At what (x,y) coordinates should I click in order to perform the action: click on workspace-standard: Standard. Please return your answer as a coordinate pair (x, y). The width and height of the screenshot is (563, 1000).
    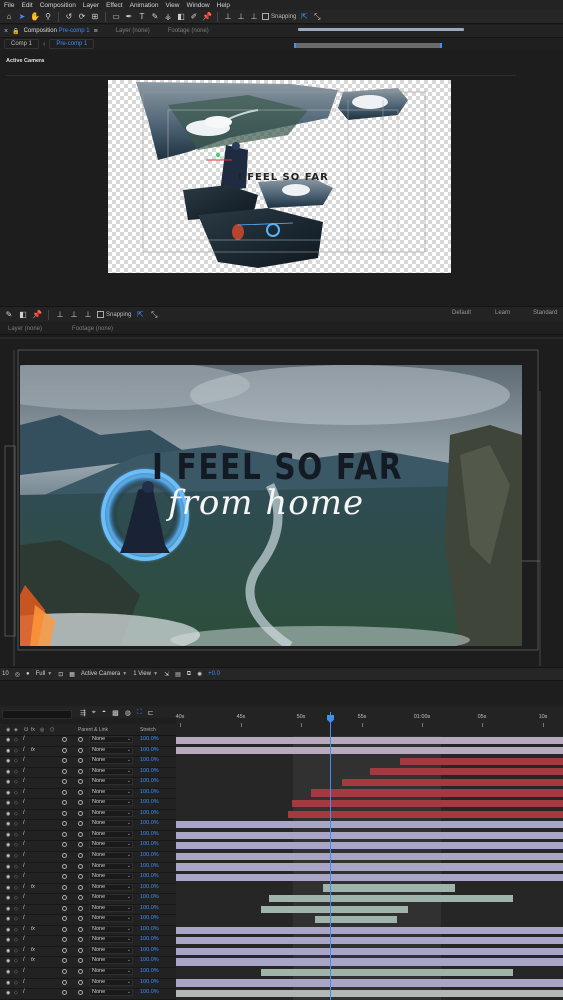
    Looking at the image, I should click on (545, 313).